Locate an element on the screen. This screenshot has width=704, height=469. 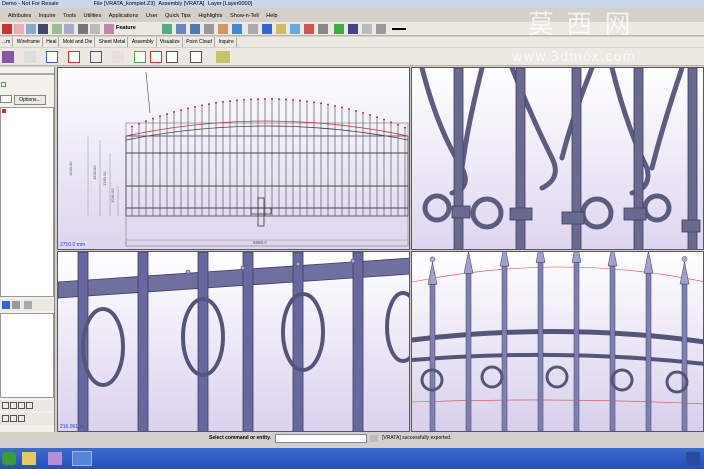
action-2-icon is located at coordinates (13, 418).